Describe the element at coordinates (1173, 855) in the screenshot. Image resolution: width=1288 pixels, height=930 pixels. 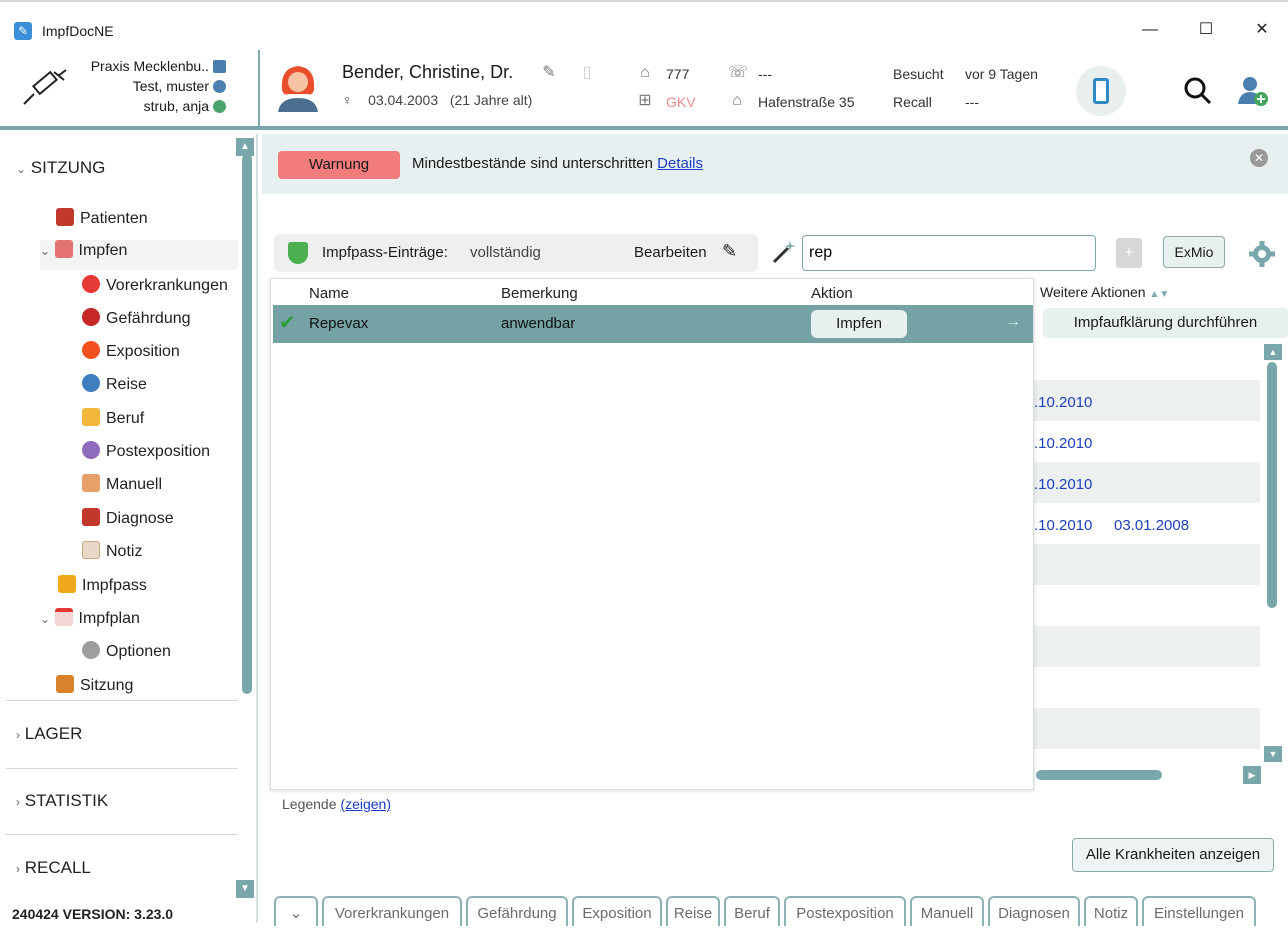
I see `all-diseases-button: Alle Krankheiten anzeigen` at that location.